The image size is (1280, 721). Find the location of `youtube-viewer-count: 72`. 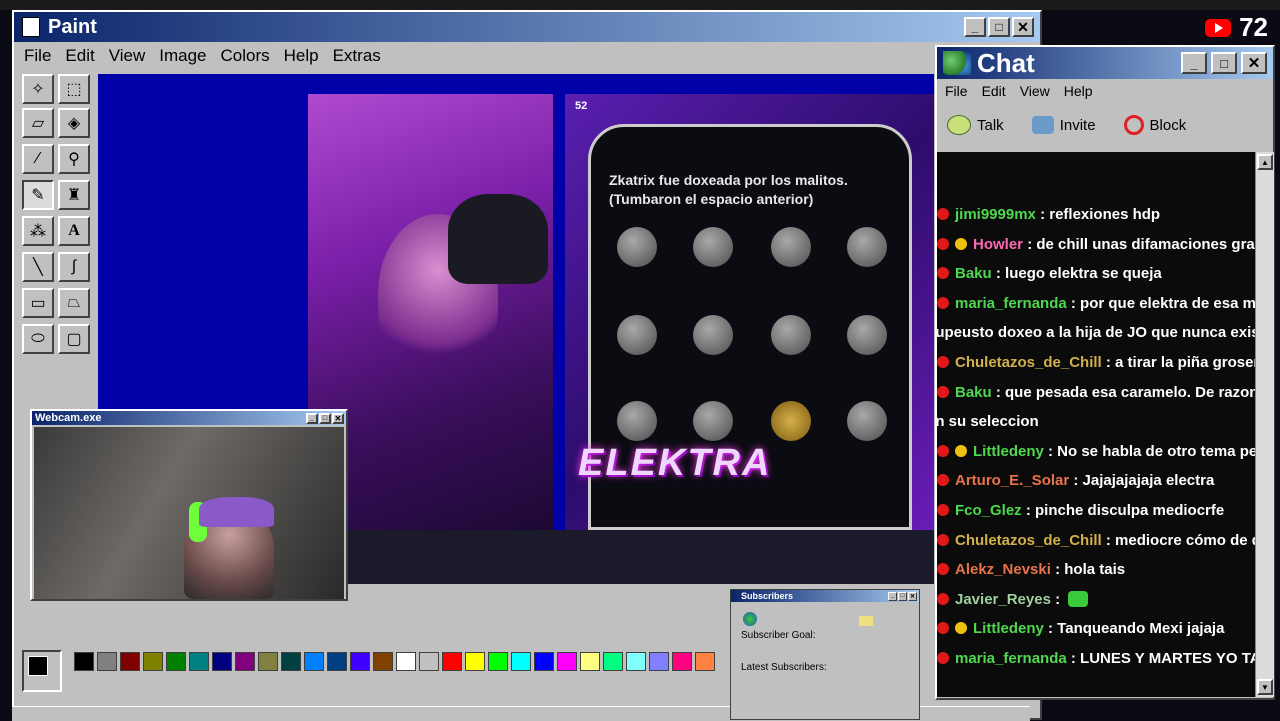

youtube-viewer-count: 72 is located at coordinates (1236, 27).